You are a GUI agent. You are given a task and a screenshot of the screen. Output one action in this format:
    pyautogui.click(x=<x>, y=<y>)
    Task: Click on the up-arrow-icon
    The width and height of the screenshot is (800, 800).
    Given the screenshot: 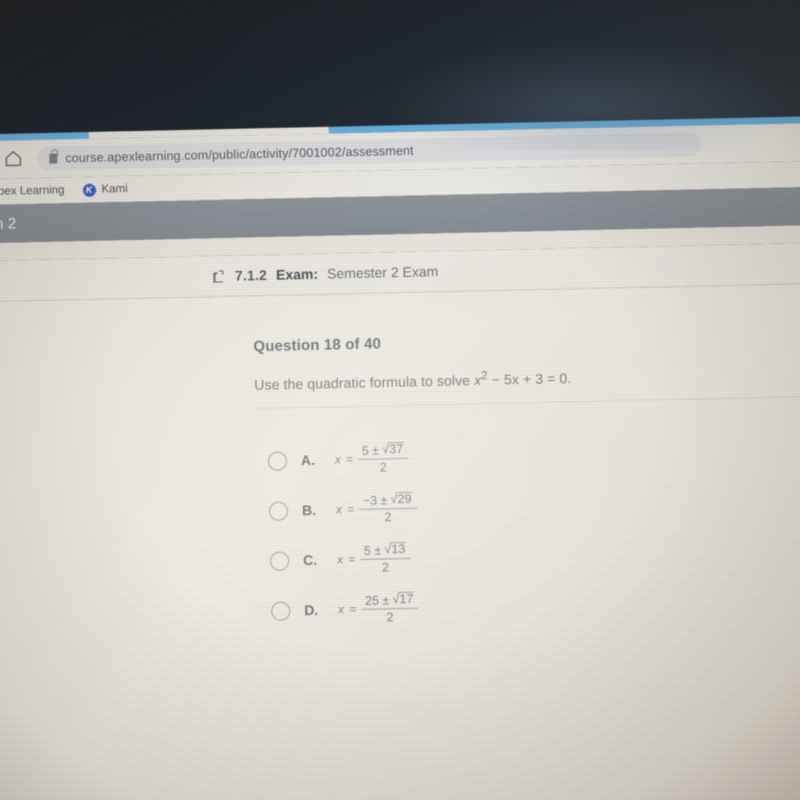 What is the action you would take?
    pyautogui.click(x=219, y=275)
    